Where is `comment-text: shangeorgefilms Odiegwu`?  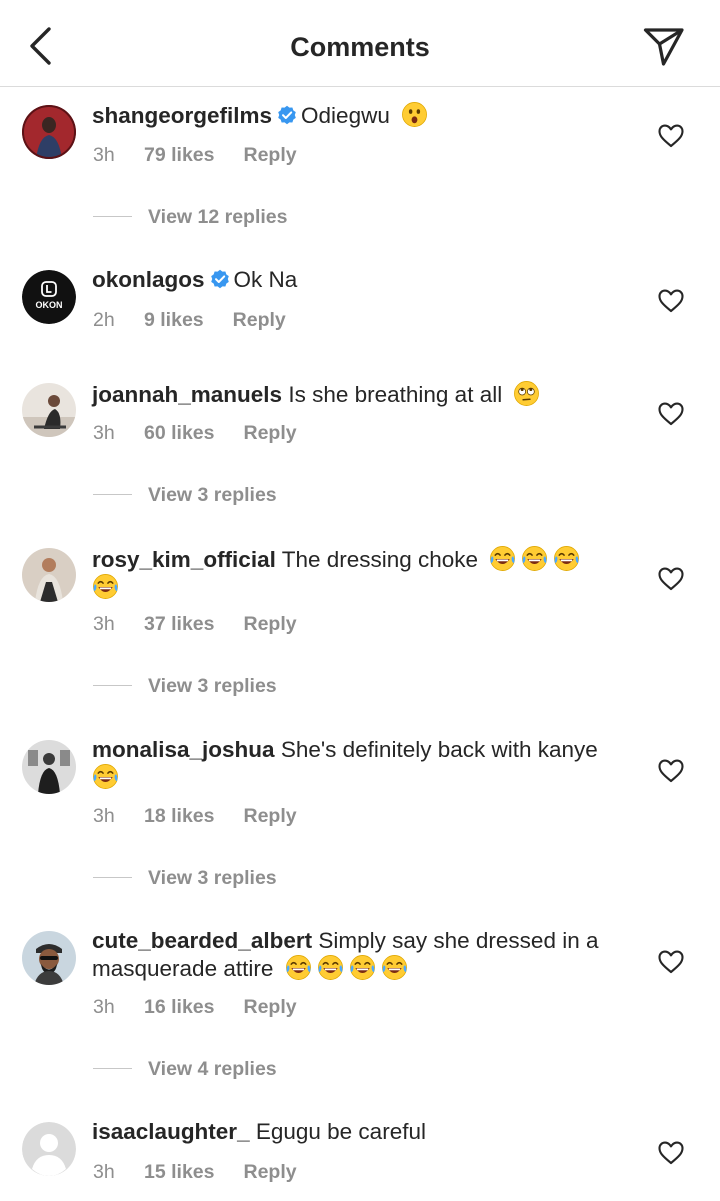
comment-text: shangeorgefilms Odiegwu is located at coordinates (364, 115).